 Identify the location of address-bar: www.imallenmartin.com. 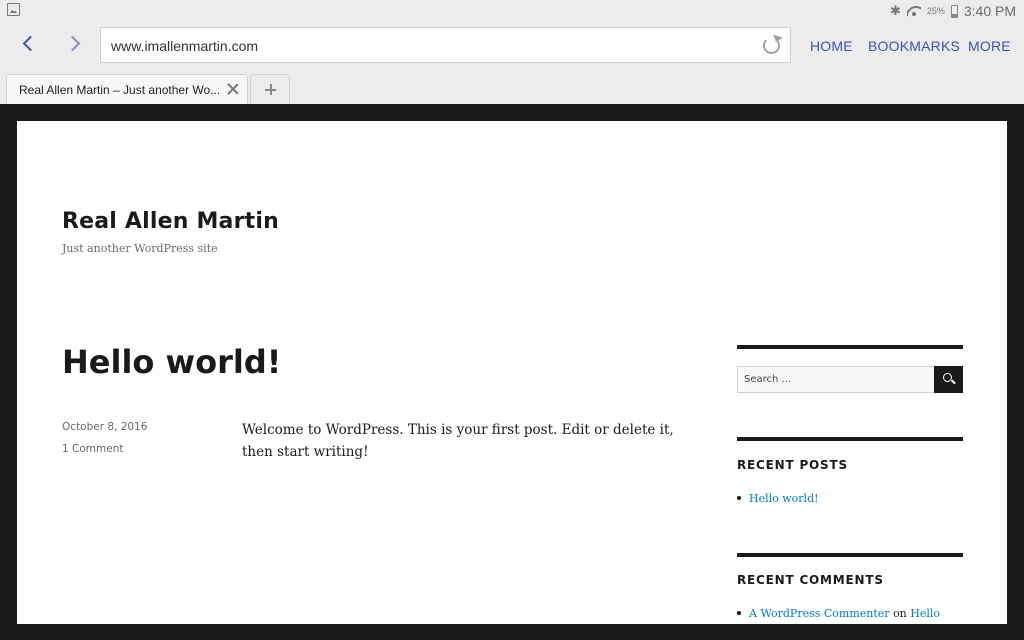
(445, 45).